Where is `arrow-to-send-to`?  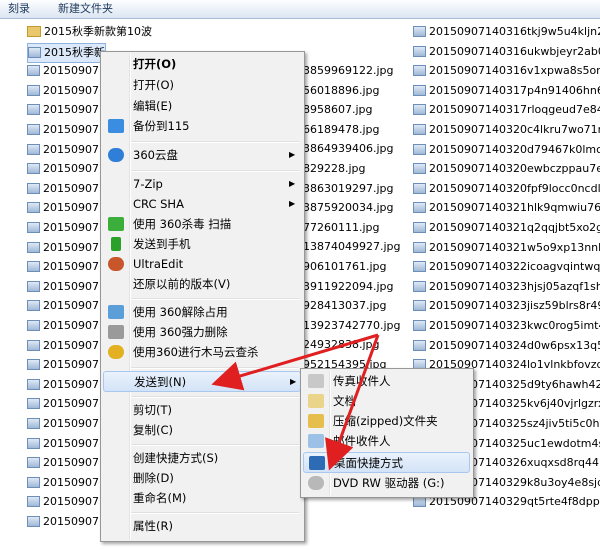 arrow-to-send-to is located at coordinates (295, 362).